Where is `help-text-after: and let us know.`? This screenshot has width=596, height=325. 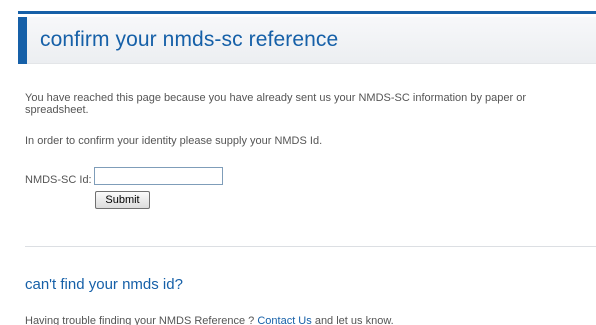
help-text-after: and let us know. is located at coordinates (352, 320).